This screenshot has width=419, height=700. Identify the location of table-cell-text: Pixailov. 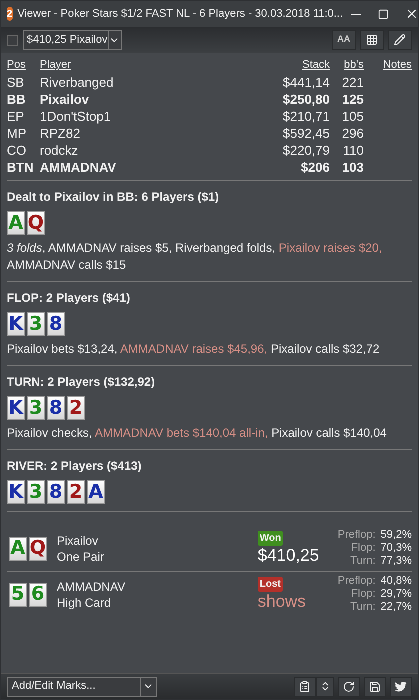
(65, 99).